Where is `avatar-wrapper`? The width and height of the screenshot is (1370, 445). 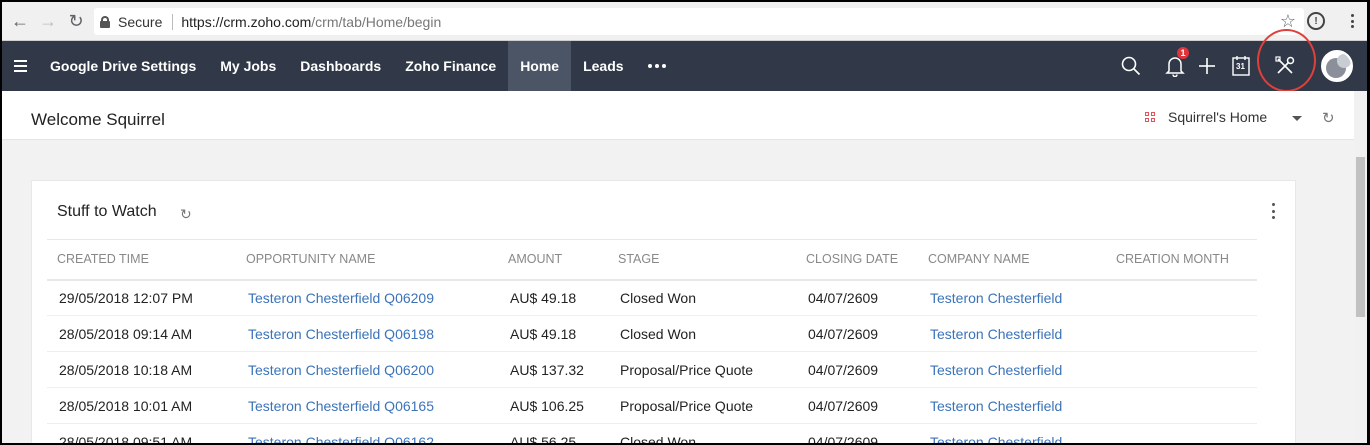
avatar-wrapper is located at coordinates (1337, 66).